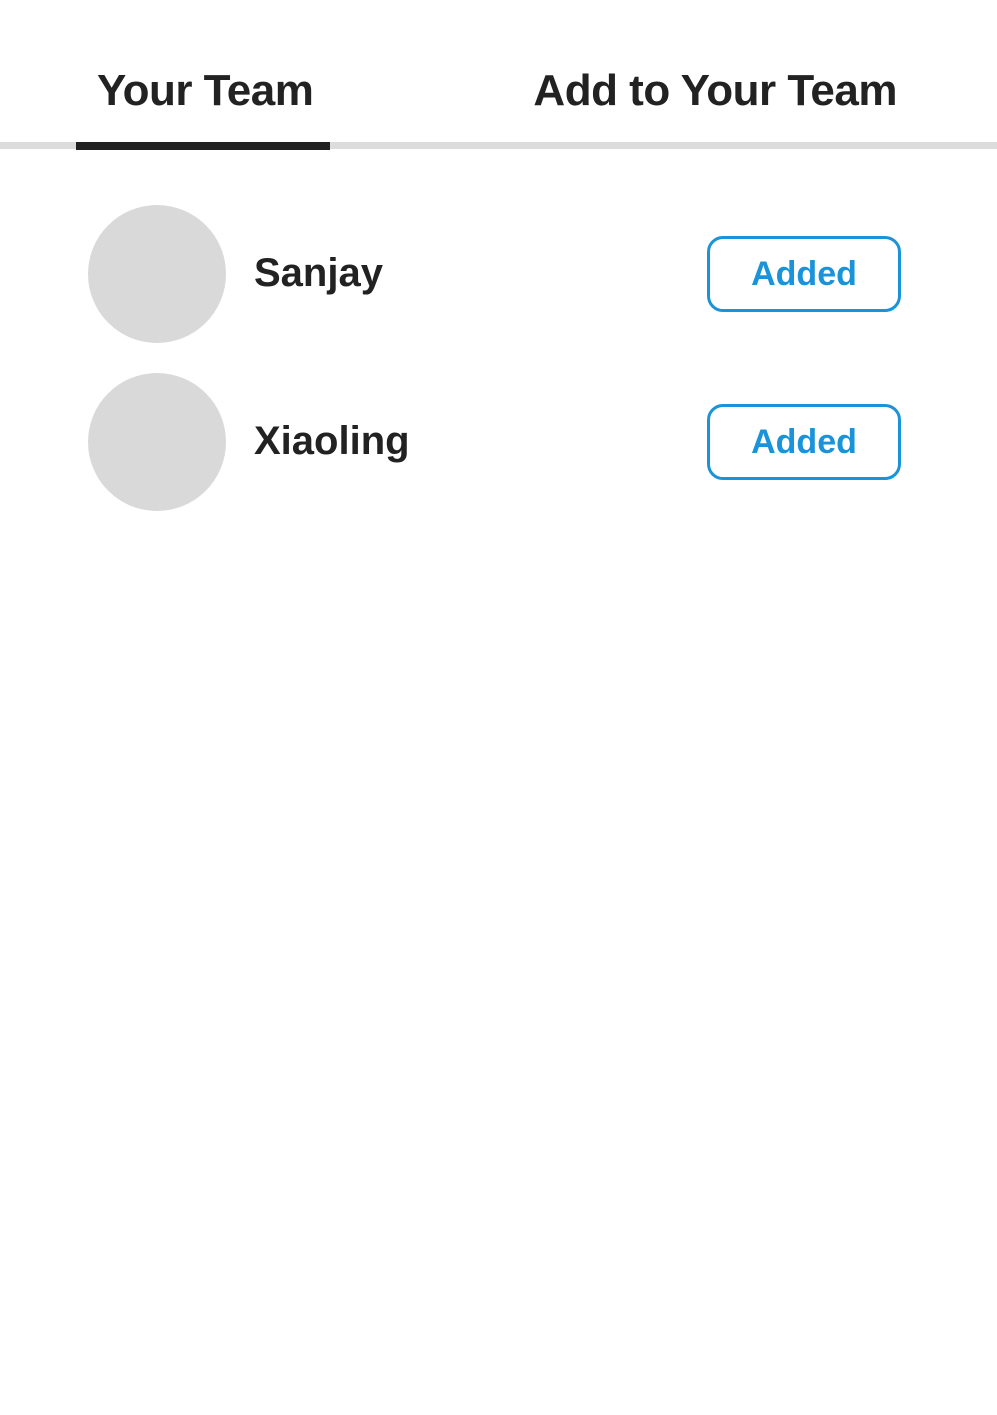 This screenshot has width=997, height=1415. Describe the element at coordinates (498, 456) in the screenshot. I see `list-item: Xiaoling Added` at that location.